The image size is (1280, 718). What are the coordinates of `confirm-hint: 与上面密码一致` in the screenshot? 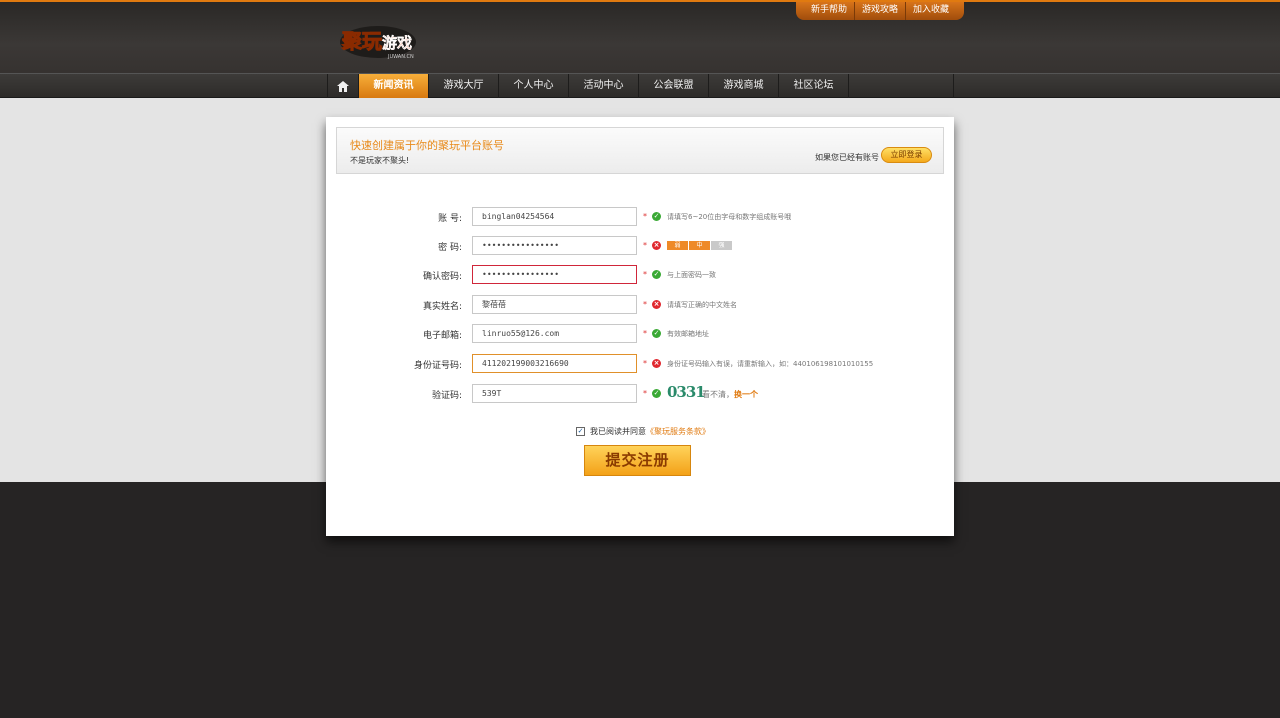 It's located at (691, 275).